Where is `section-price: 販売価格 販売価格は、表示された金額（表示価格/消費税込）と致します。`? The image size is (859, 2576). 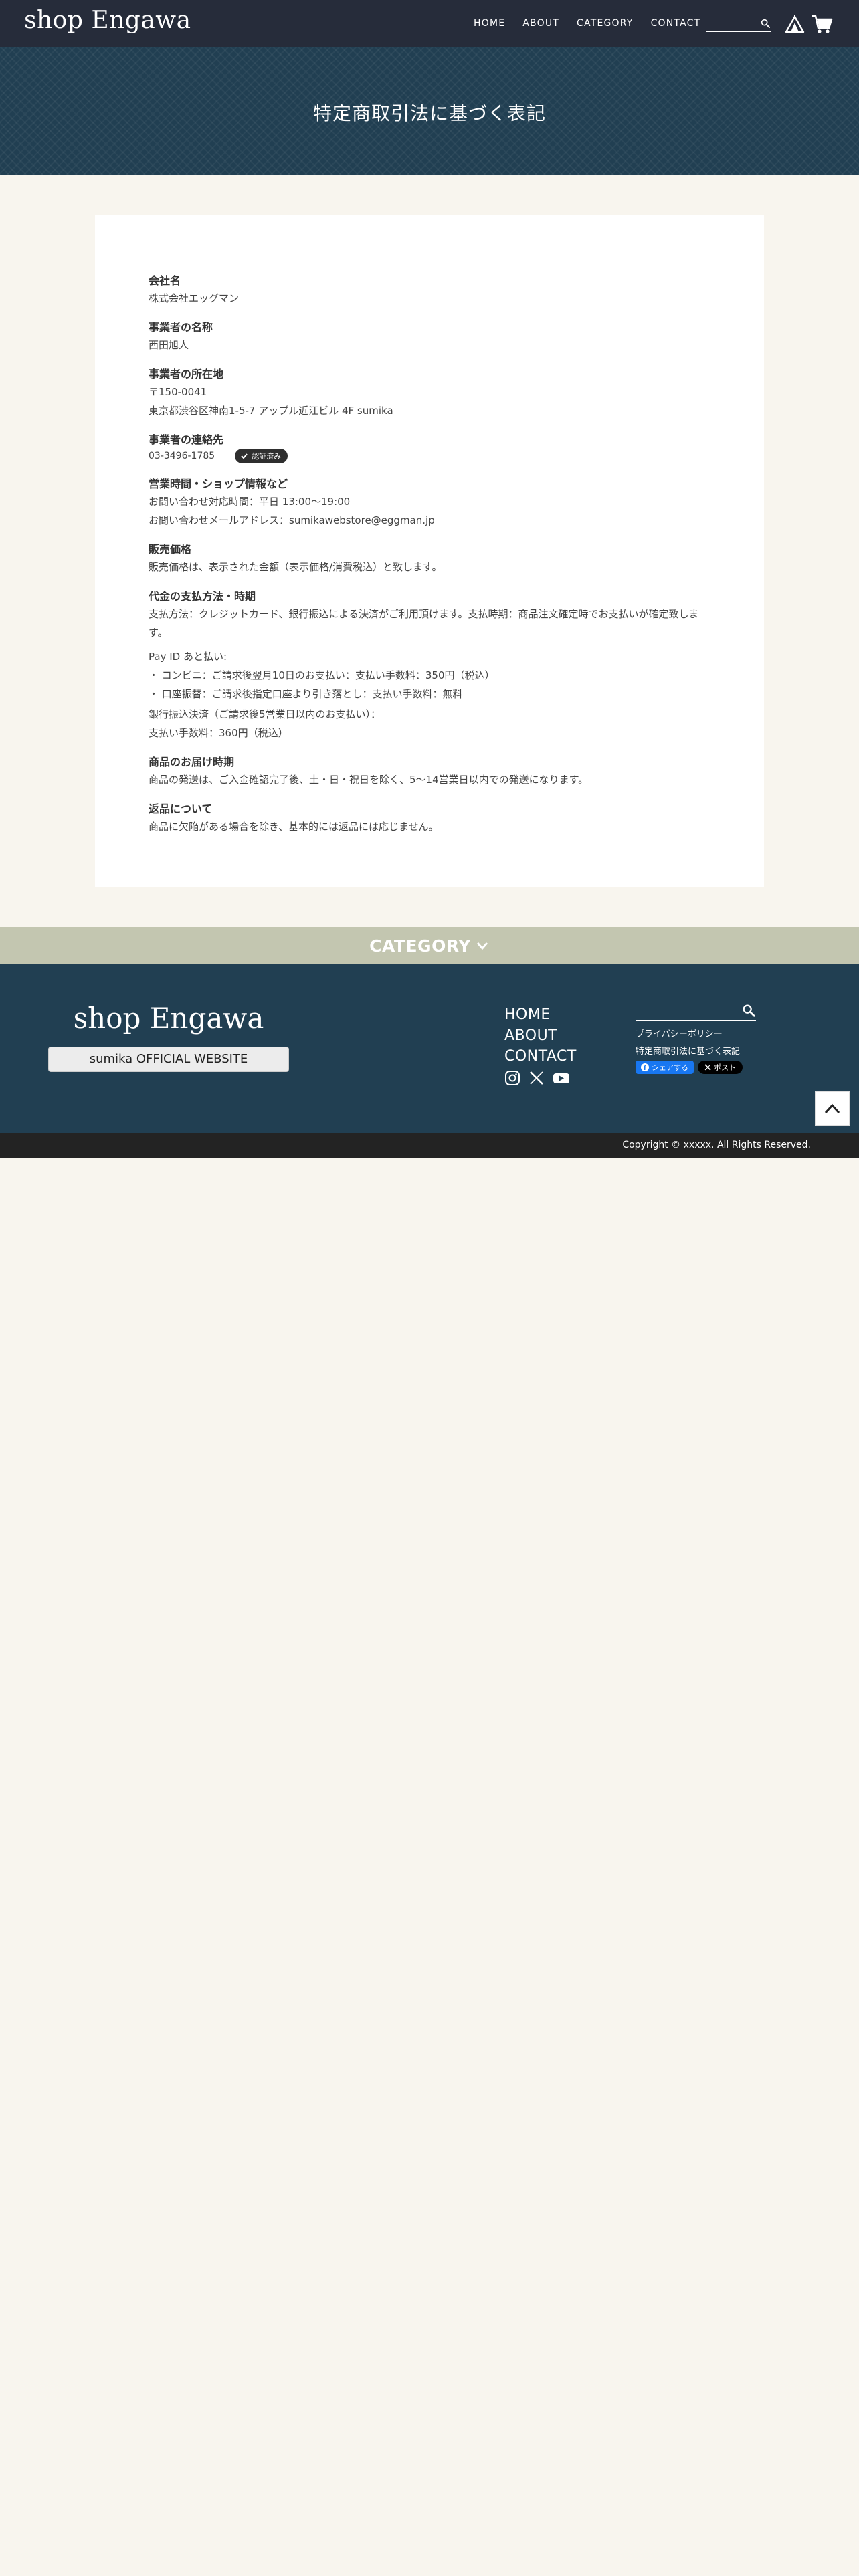
section-price: 販売価格 販売価格は、表示された金額（表示価格/消費税込）と致します。 is located at coordinates (429, 559).